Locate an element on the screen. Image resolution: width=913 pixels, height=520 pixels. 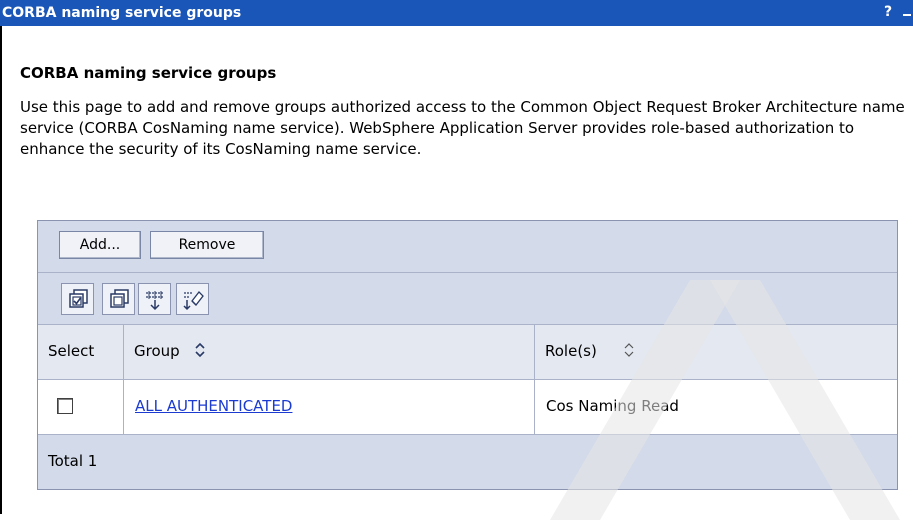
column-header-select: Select is located at coordinates (81, 352).